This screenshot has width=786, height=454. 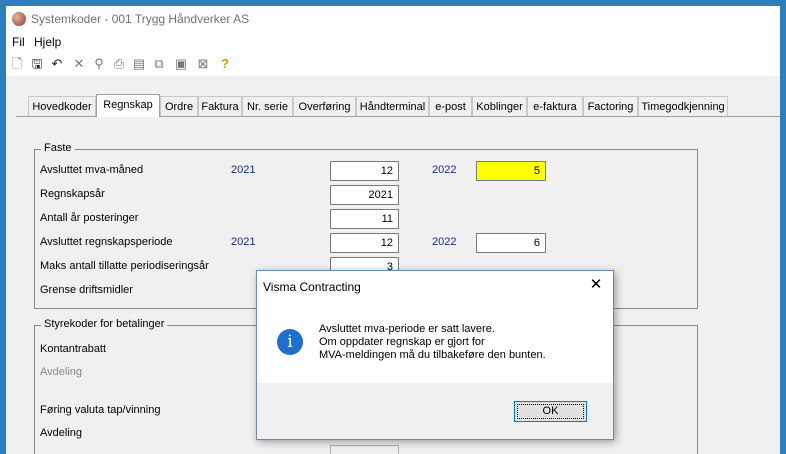 I want to click on info-icon: i, so click(x=290, y=342).